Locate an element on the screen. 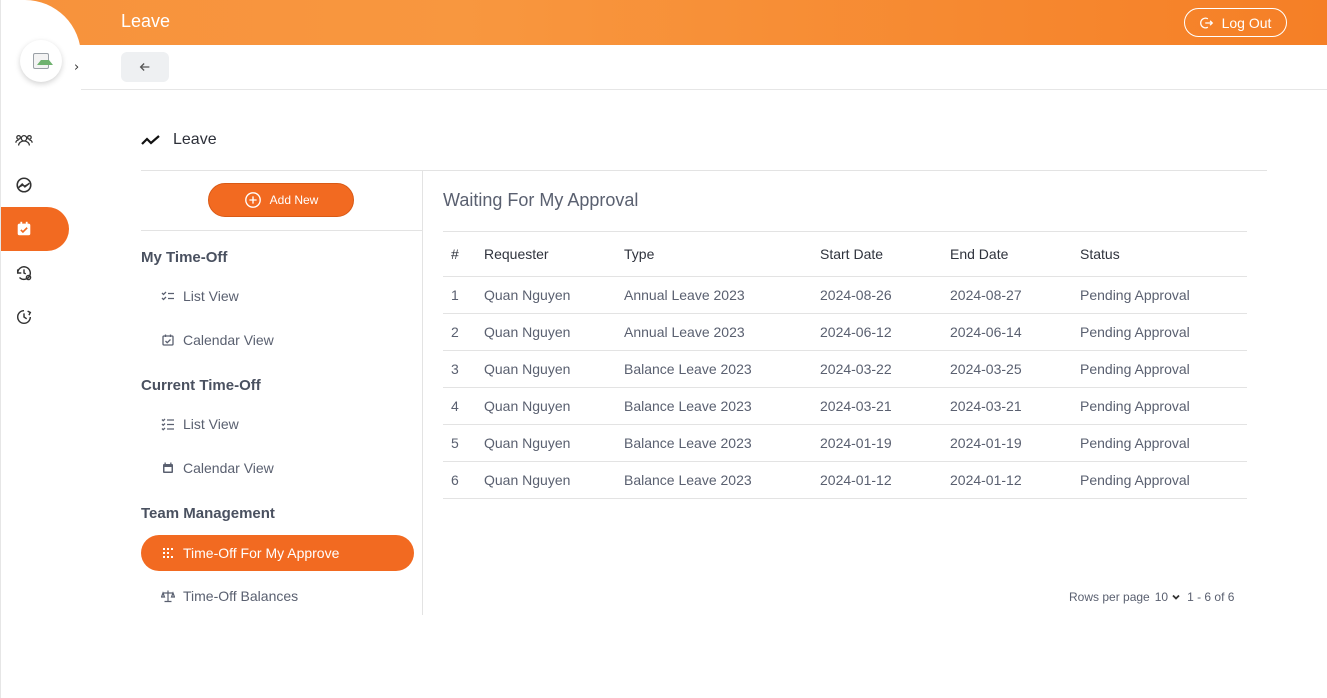 This screenshot has width=1327, height=698. page-title: Leave is located at coordinates (195, 139).